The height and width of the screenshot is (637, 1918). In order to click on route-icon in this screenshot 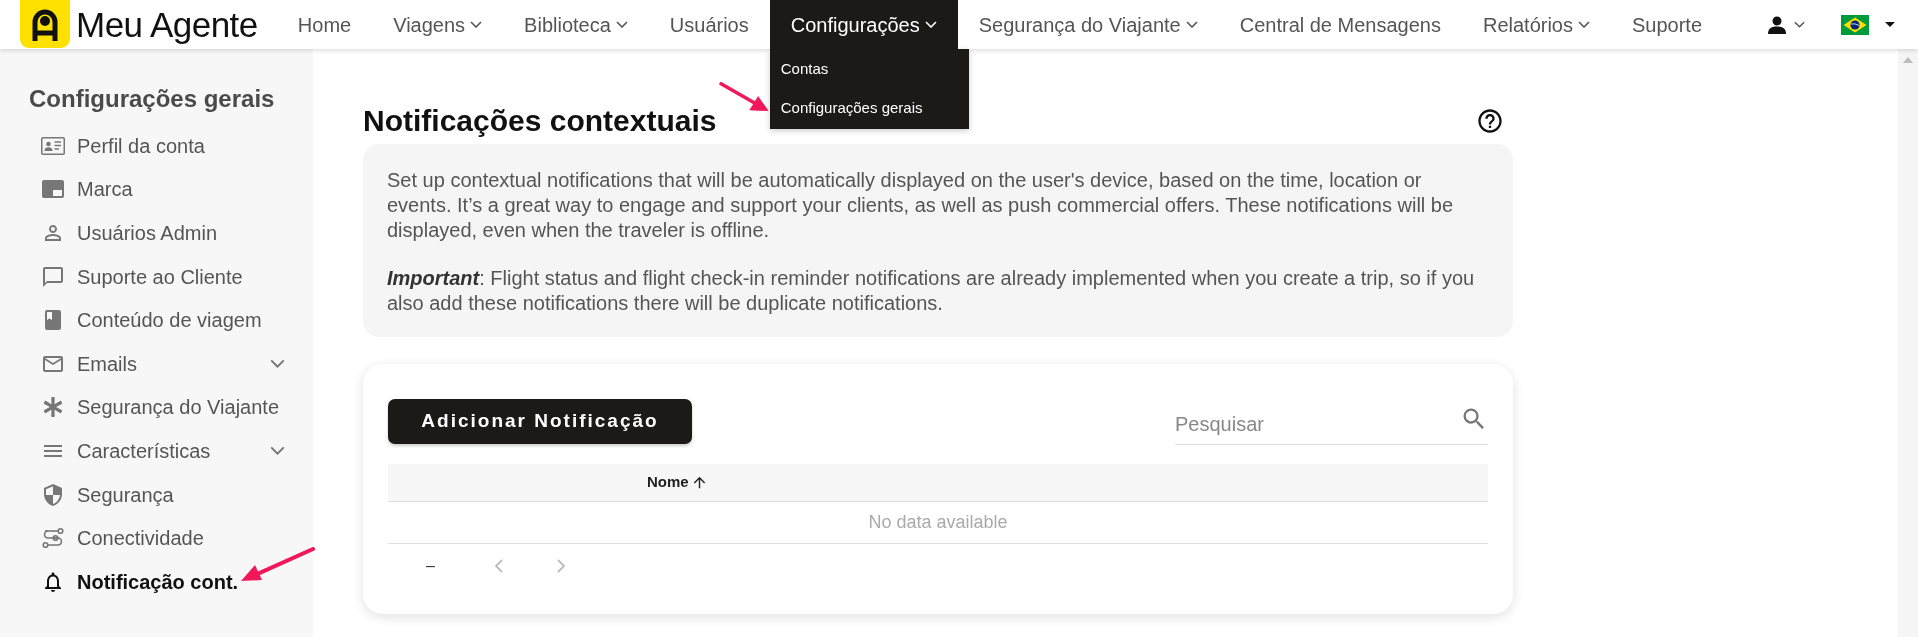, I will do `click(53, 538)`.